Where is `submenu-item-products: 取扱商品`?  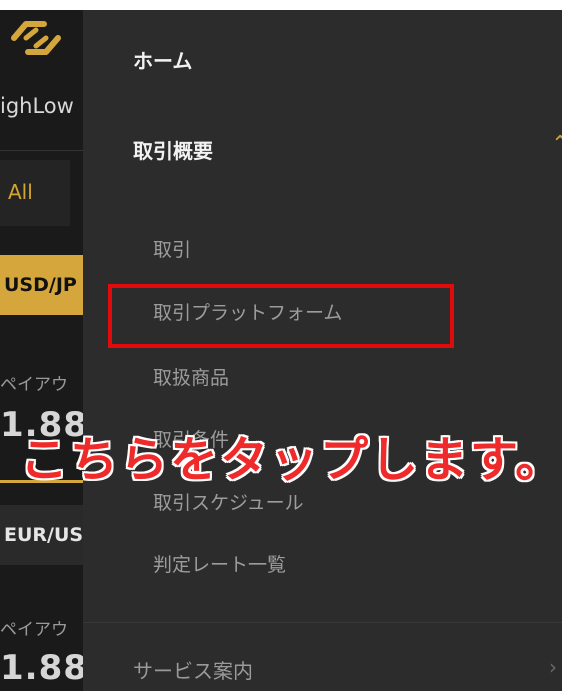
submenu-item-products: 取扱商品 is located at coordinates (191, 376).